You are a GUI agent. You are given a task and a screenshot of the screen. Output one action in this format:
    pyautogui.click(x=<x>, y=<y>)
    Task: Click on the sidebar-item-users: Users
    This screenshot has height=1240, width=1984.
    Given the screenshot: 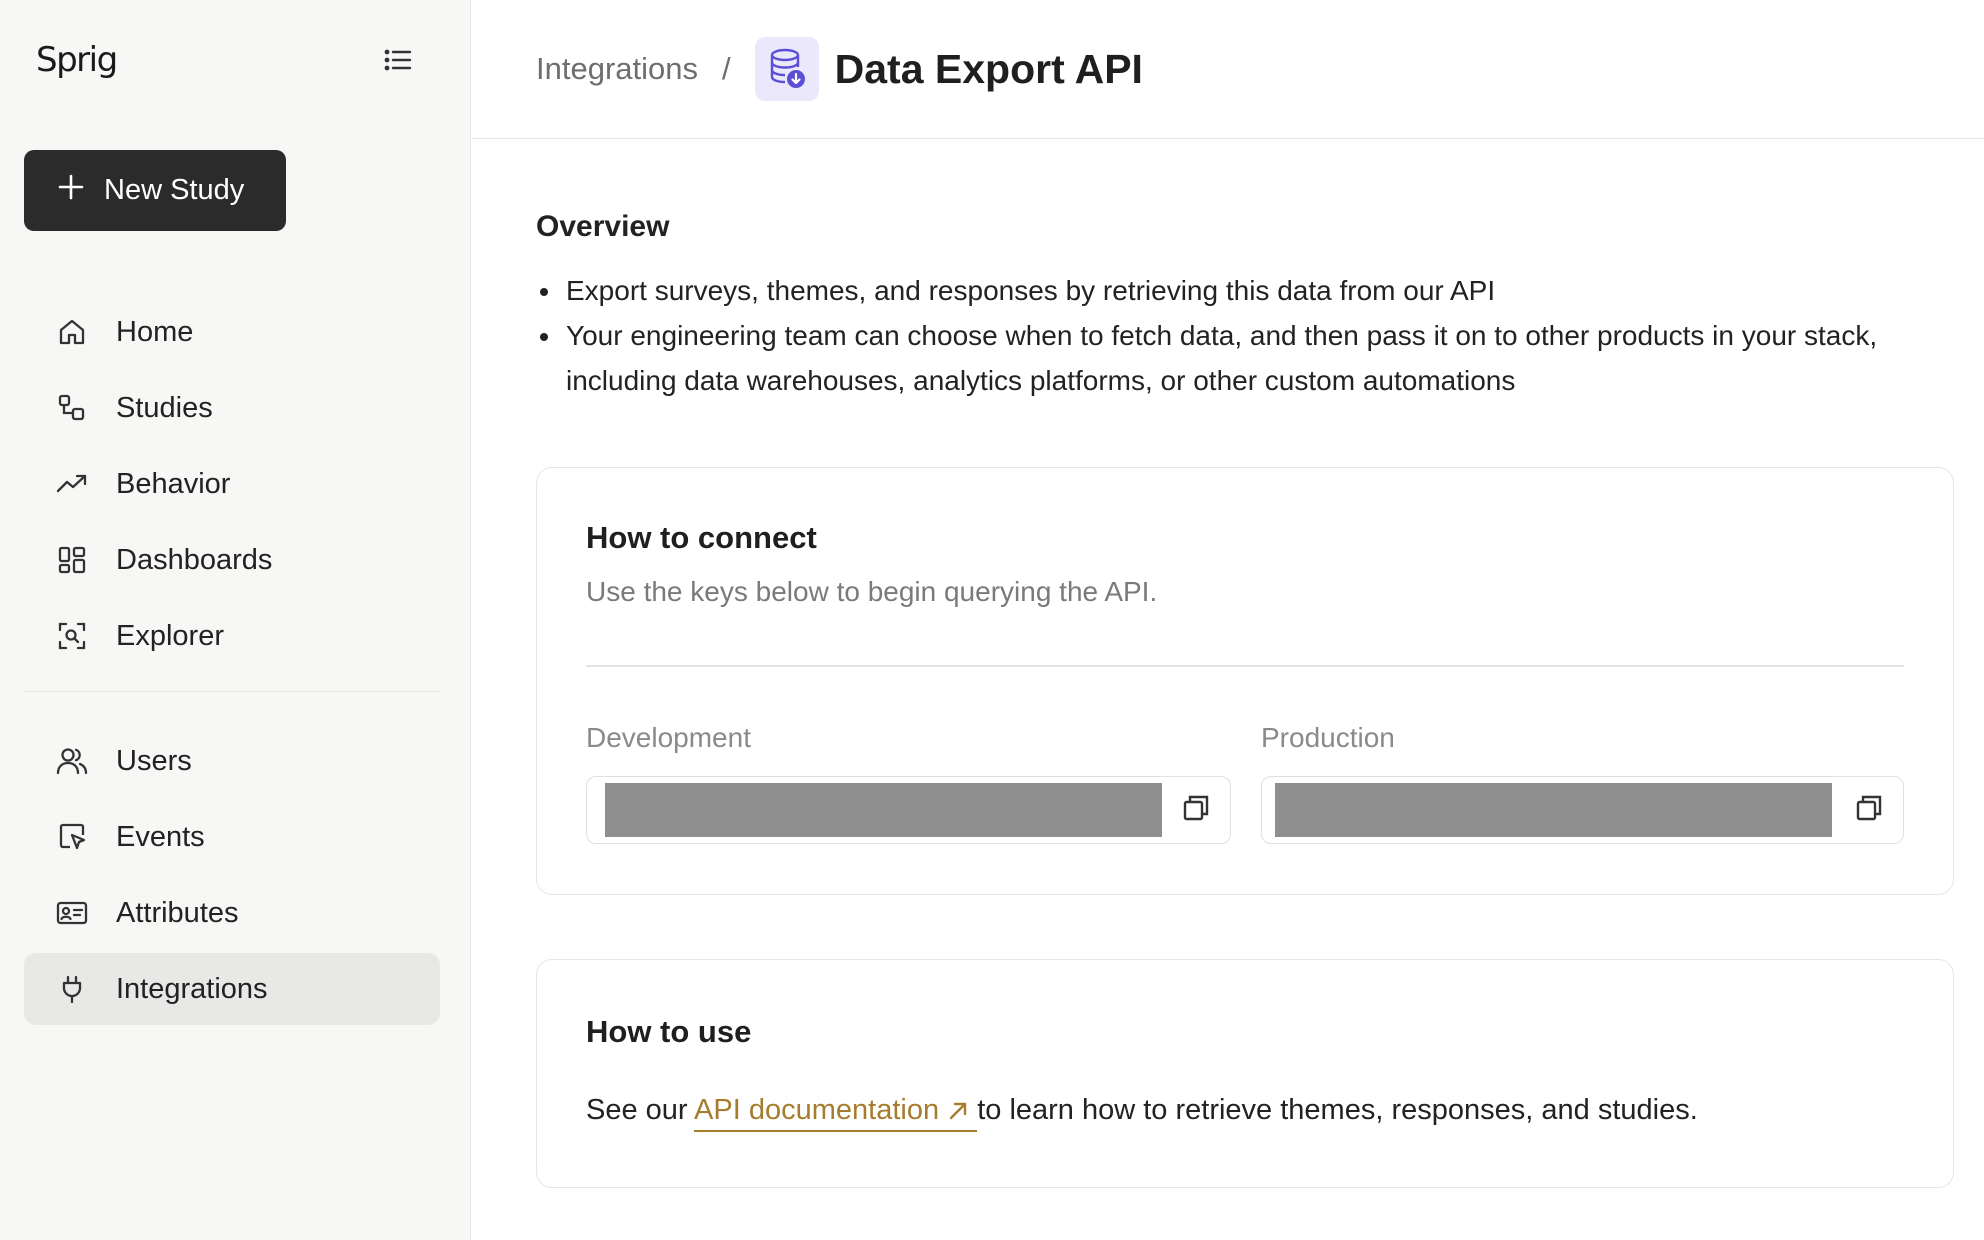 What is the action you would take?
    pyautogui.click(x=232, y=761)
    